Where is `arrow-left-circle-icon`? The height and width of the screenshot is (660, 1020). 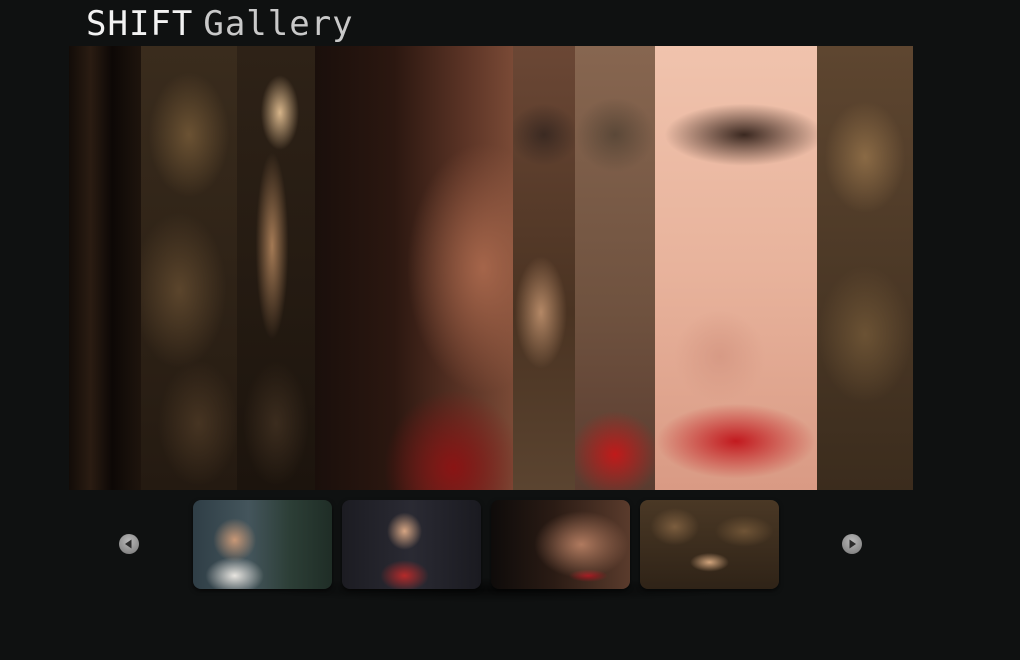 arrow-left-circle-icon is located at coordinates (128, 544).